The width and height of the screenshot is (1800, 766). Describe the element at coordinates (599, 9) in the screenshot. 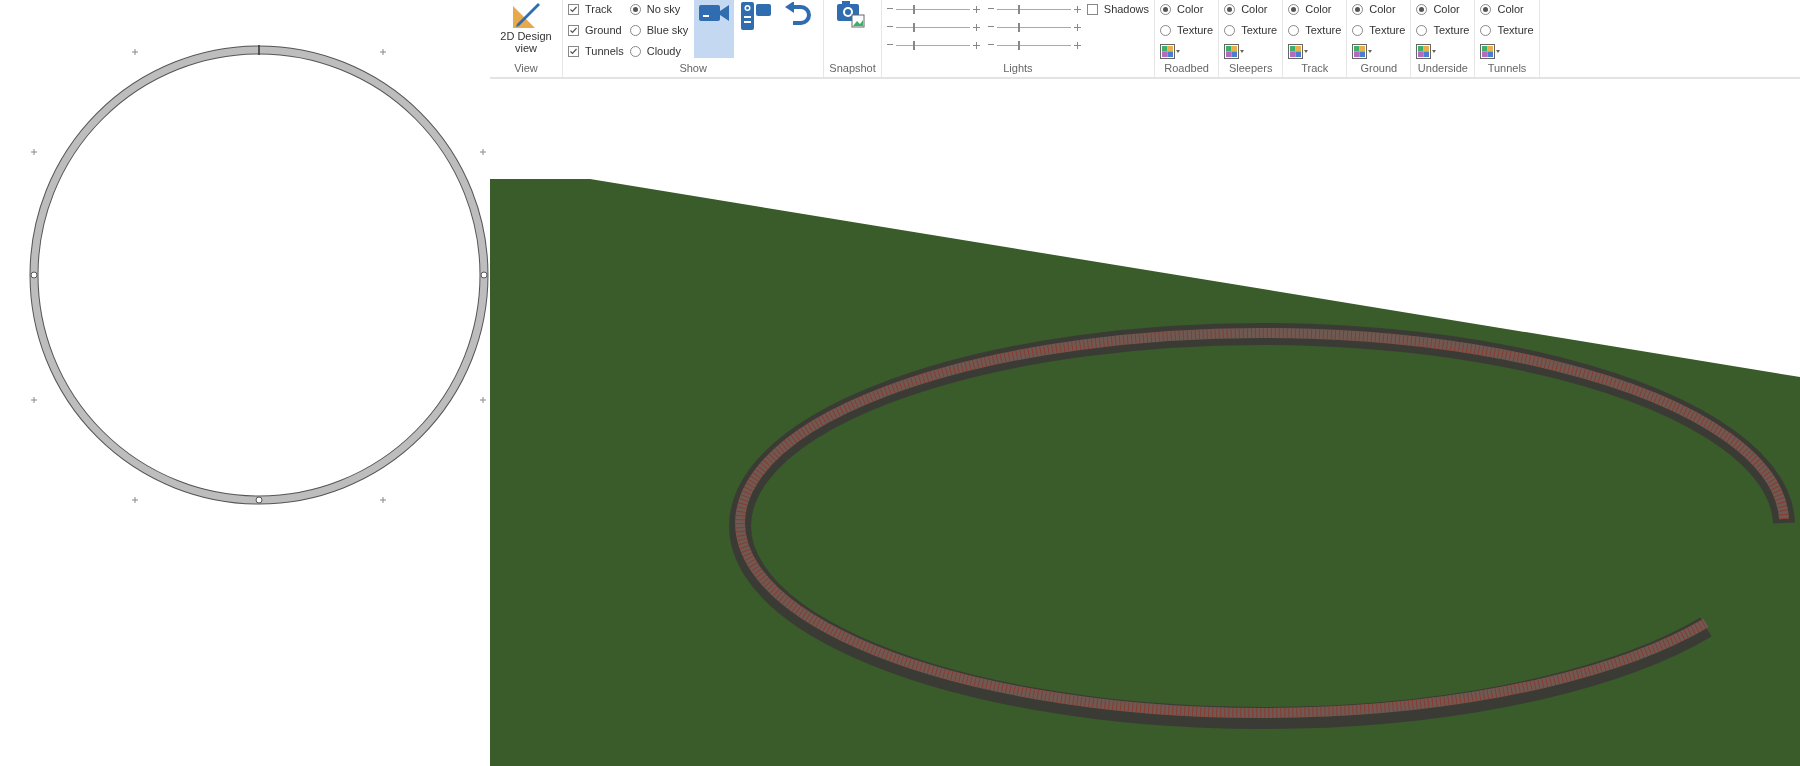

I see `checkbox-label: Track` at that location.